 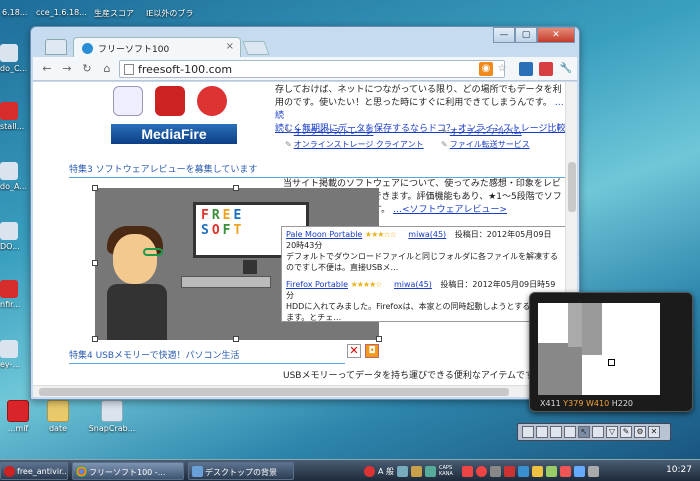 I want to click on service-icons, so click(x=170, y=101).